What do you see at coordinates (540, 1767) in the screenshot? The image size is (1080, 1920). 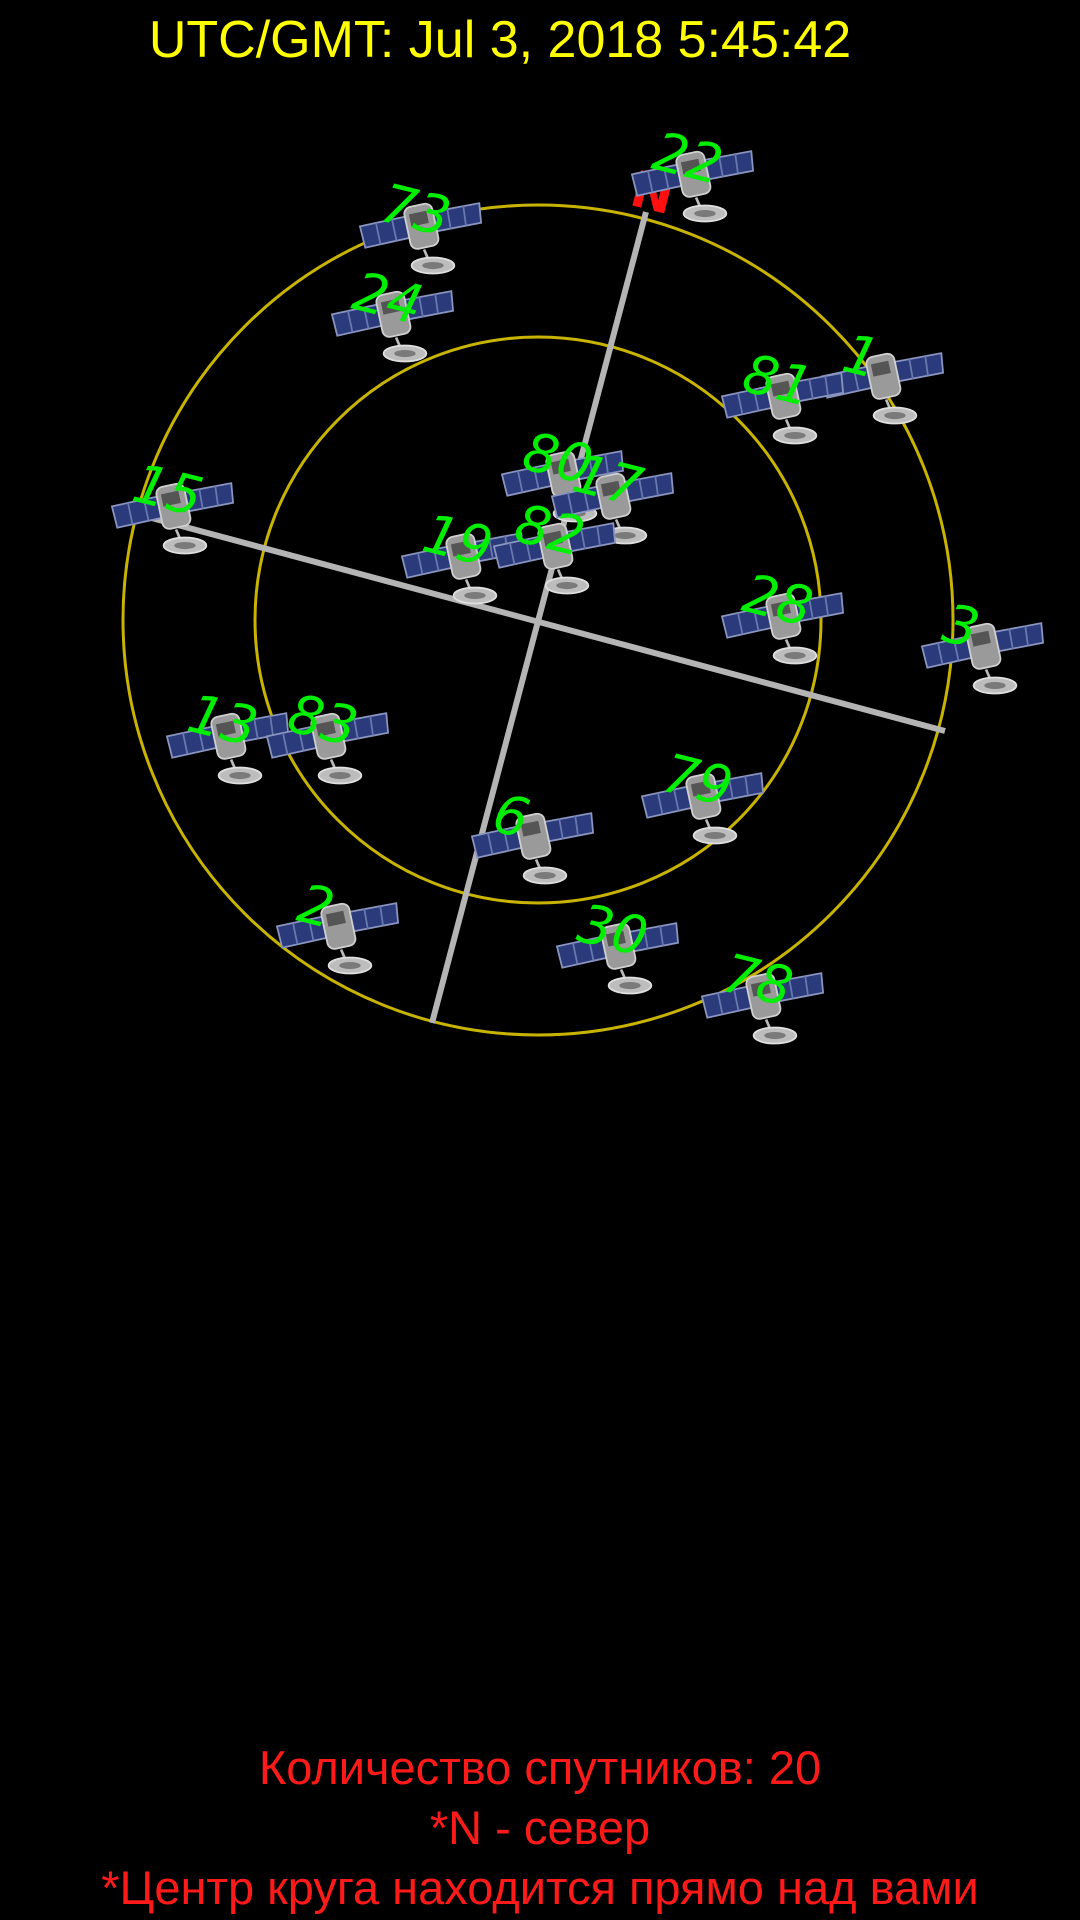 I see `satellite-count: Количество спутников: 20` at bounding box center [540, 1767].